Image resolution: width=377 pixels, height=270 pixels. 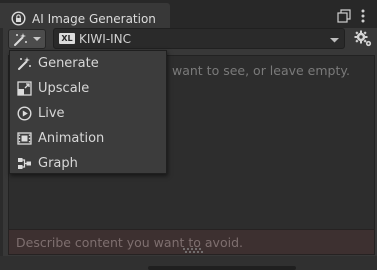 What do you see at coordinates (67, 38) in the screenshot?
I see `model-badge: XL` at bounding box center [67, 38].